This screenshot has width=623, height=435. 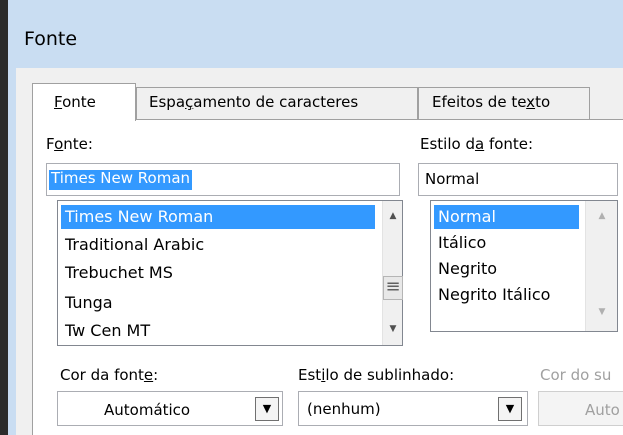 I want to click on style-list-item-selected: Normal, so click(x=506, y=217).